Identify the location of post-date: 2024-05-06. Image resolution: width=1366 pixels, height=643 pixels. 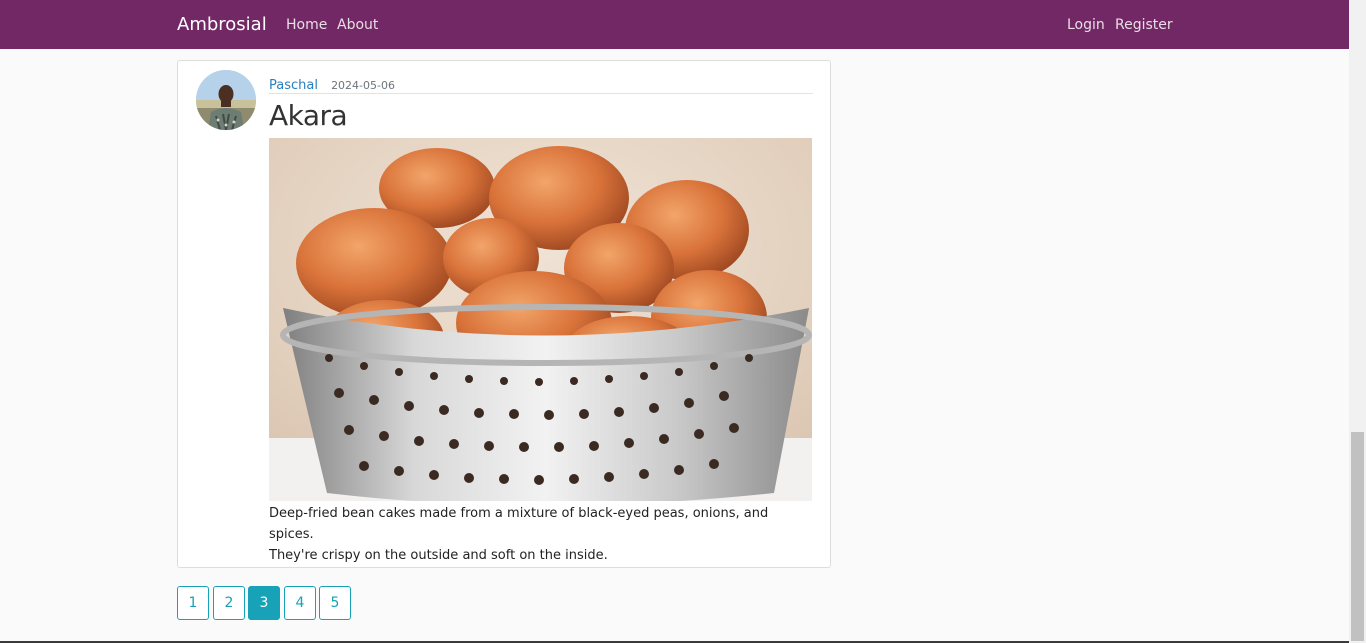
(363, 85).